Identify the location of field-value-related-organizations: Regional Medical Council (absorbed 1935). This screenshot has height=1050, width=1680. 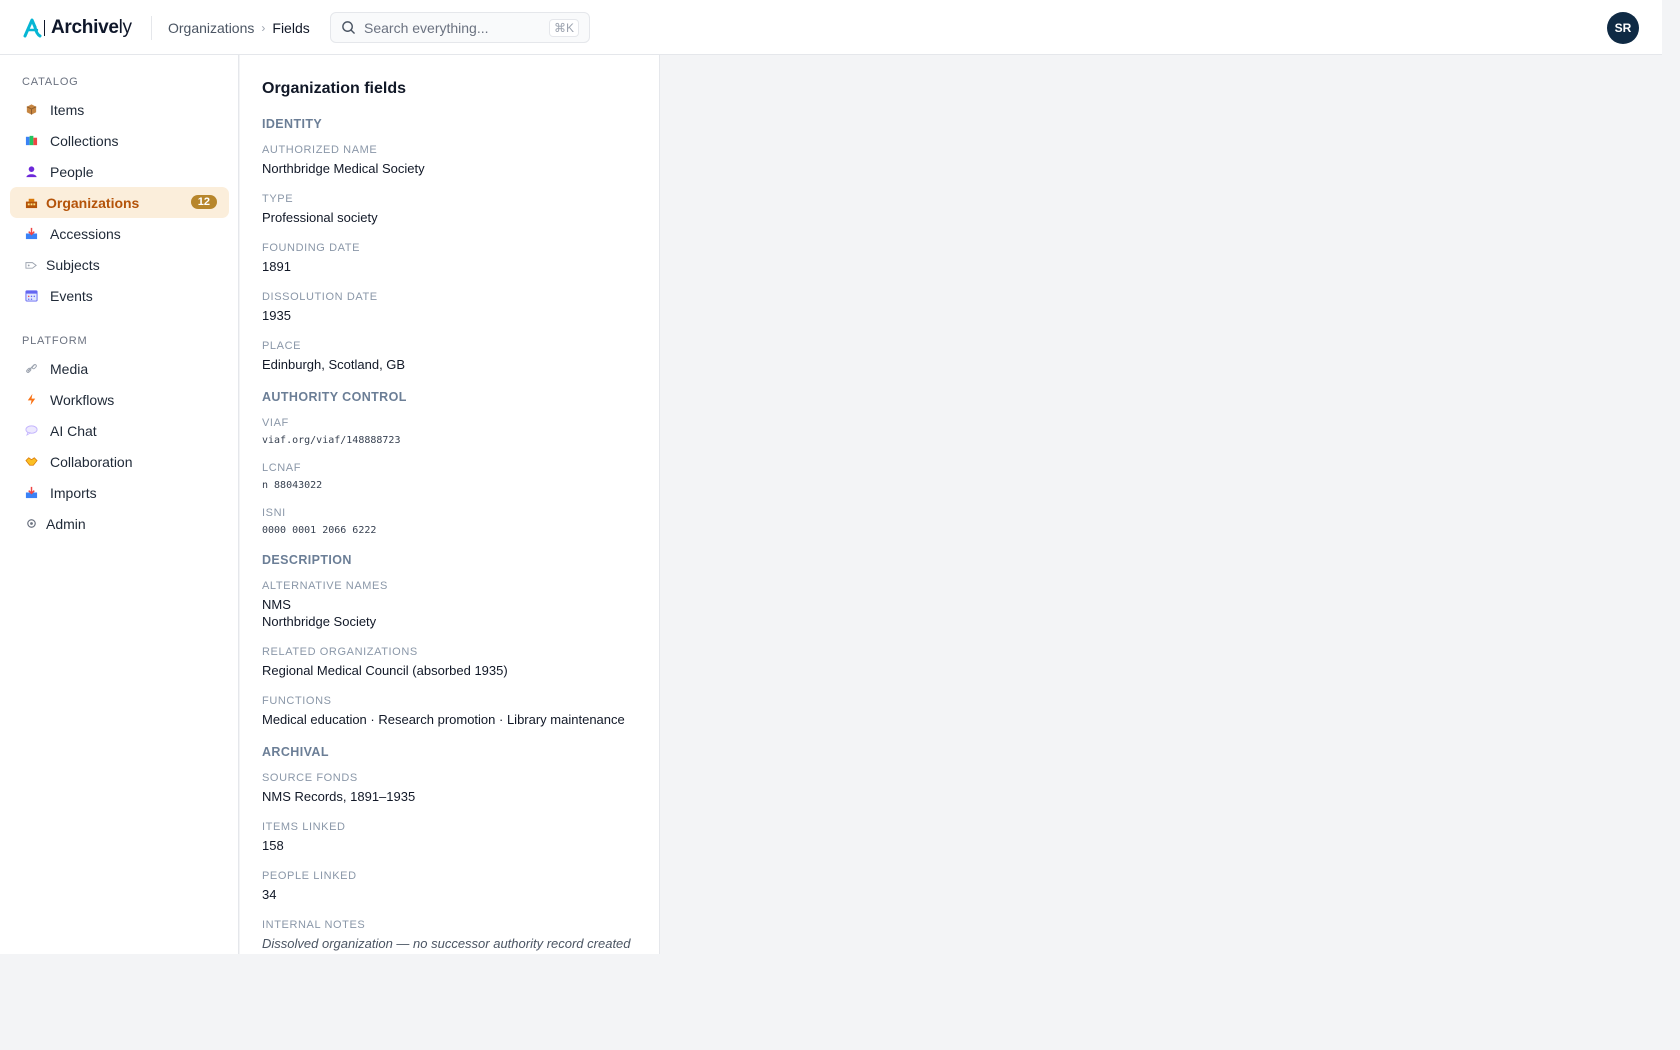
(385, 670).